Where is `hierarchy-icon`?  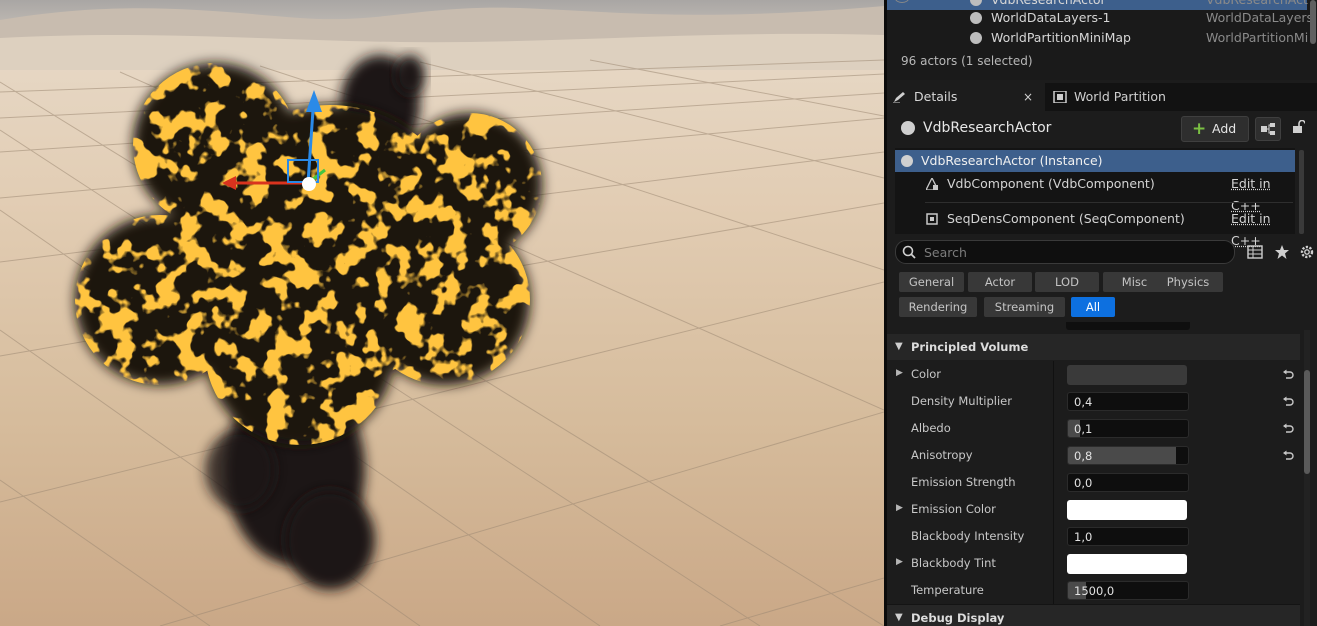 hierarchy-icon is located at coordinates (1268, 129).